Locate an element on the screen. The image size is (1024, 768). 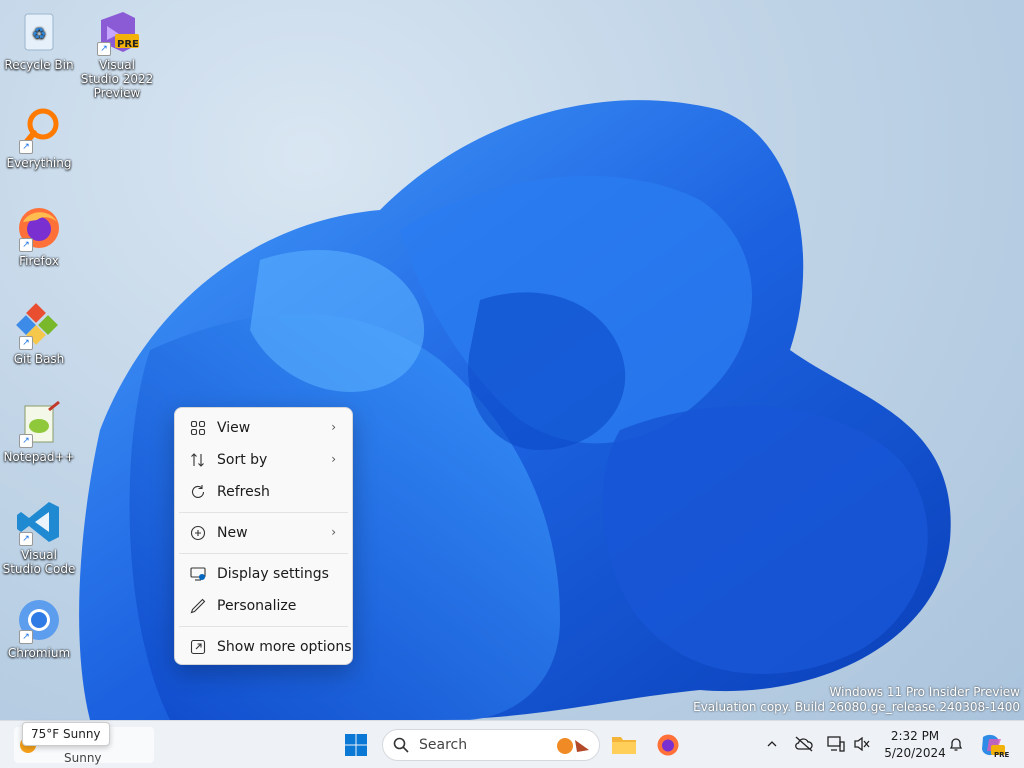
desktop-icon-label: Everything is located at coordinates (39, 163).